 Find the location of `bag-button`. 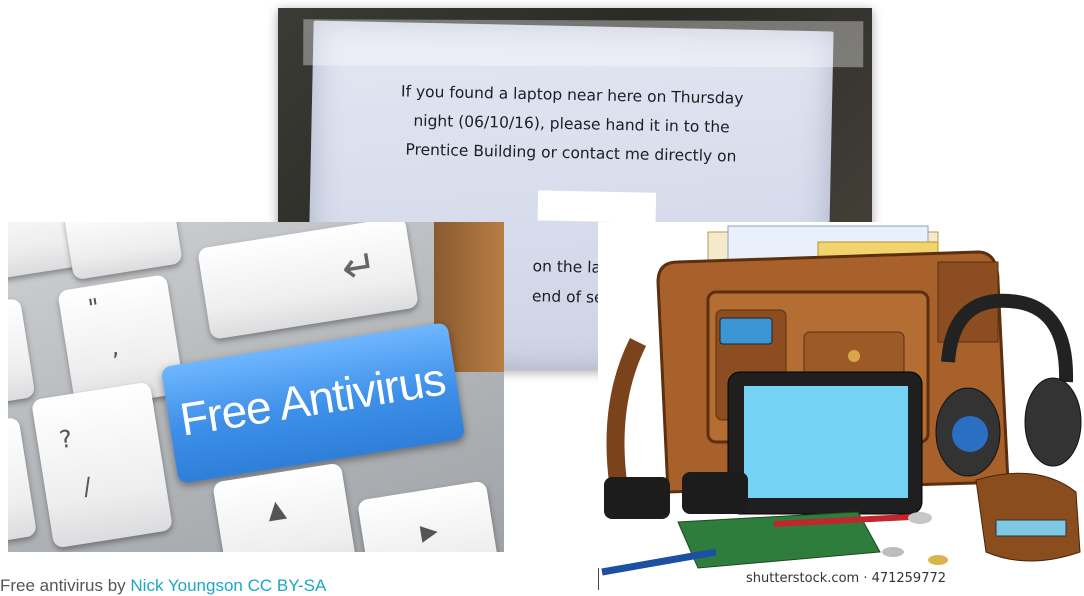

bag-button is located at coordinates (854, 356).